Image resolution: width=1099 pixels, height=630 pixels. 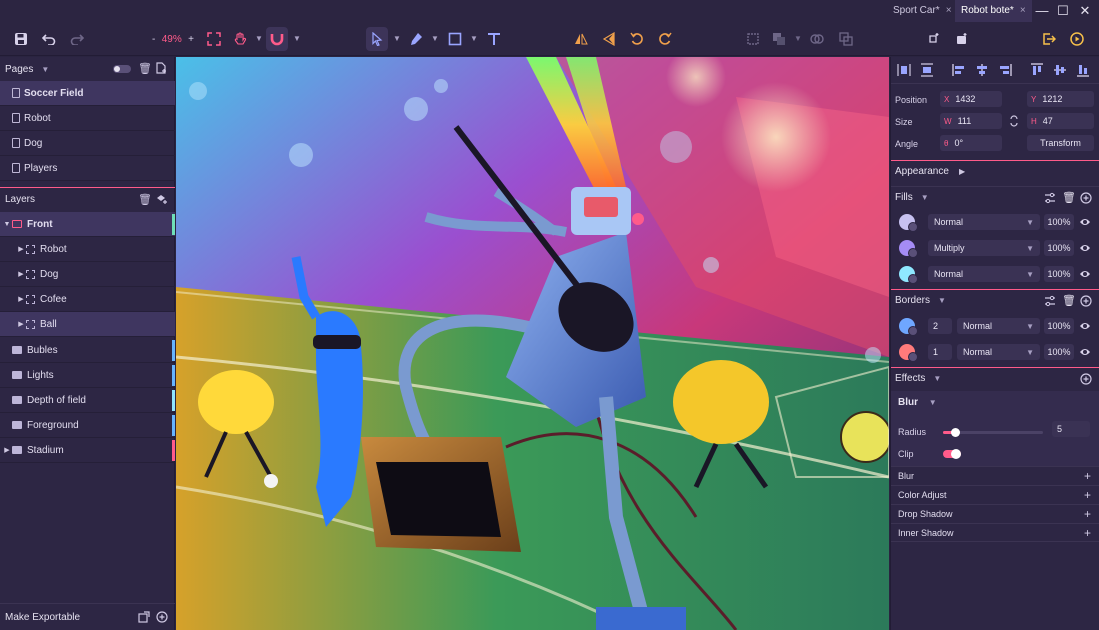 What do you see at coordinates (971, 121) in the screenshot?
I see `size-width-field: W 111` at bounding box center [971, 121].